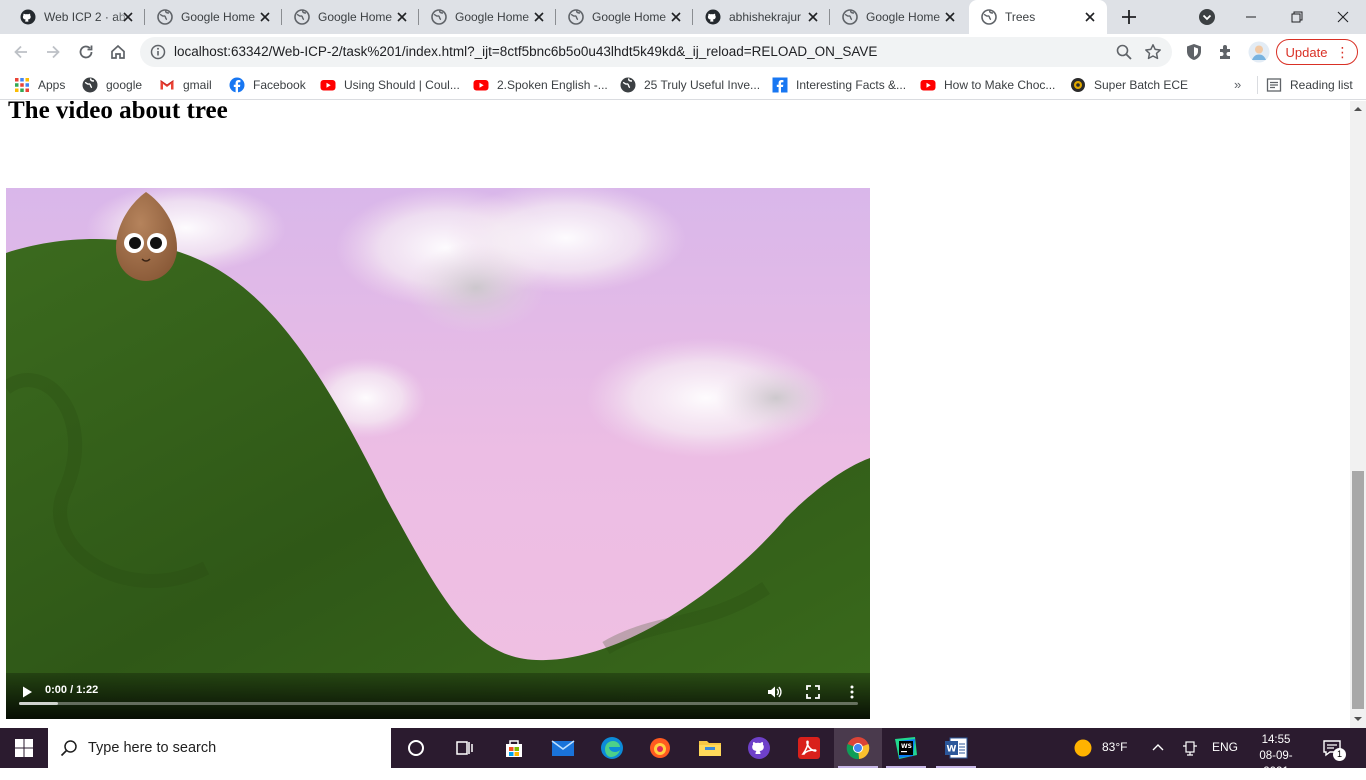 The height and width of the screenshot is (780, 1366). I want to click on taskbar-mail, so click(563, 748).